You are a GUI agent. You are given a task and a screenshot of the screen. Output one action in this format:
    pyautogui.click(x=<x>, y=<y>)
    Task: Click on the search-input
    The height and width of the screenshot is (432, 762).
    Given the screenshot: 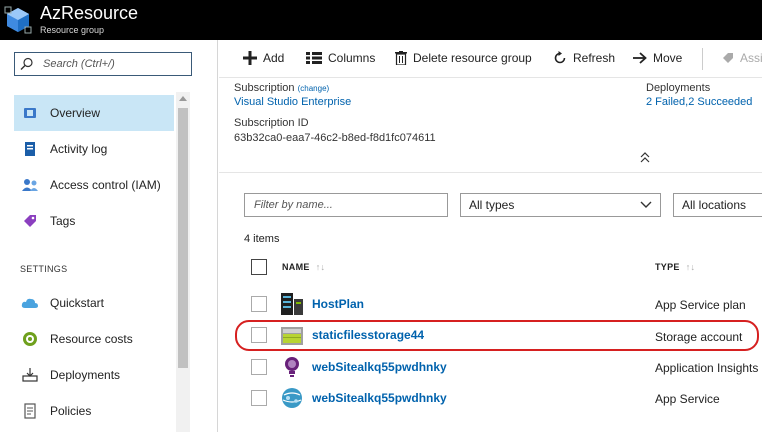 What is the action you would take?
    pyautogui.click(x=115, y=64)
    